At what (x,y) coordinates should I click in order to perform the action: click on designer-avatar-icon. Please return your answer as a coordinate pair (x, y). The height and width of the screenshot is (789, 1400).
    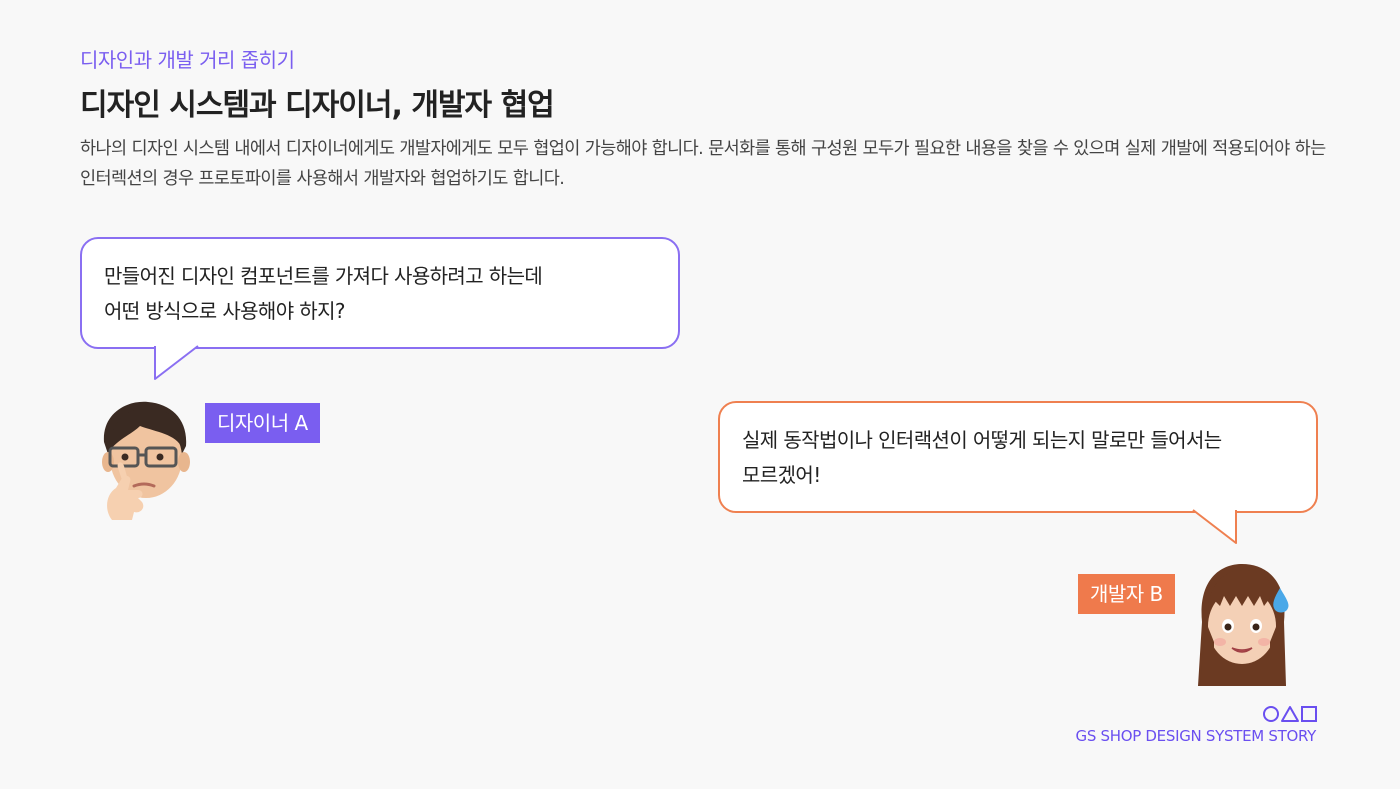
    Looking at the image, I should click on (146, 460).